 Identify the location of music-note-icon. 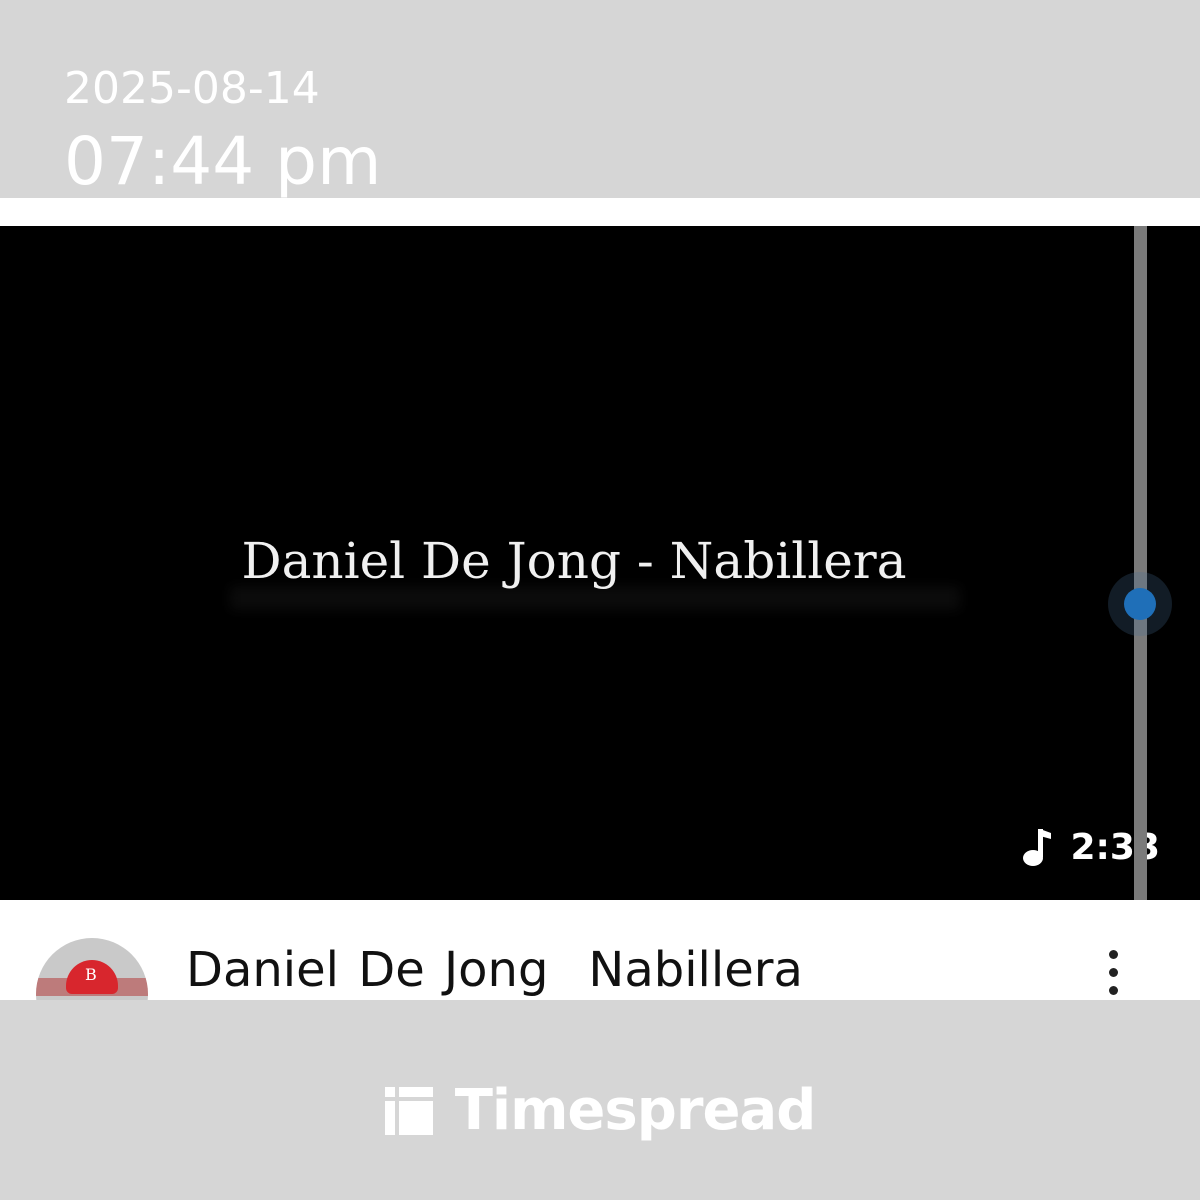
(1037, 847).